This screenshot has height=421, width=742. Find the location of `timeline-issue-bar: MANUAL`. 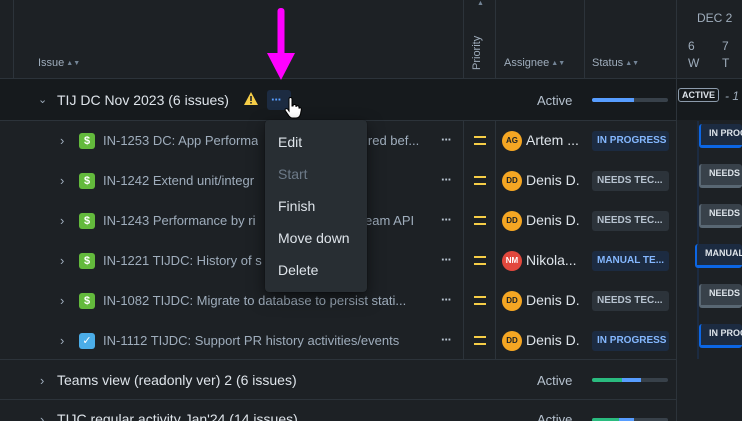

timeline-issue-bar: MANUAL is located at coordinates (718, 256).